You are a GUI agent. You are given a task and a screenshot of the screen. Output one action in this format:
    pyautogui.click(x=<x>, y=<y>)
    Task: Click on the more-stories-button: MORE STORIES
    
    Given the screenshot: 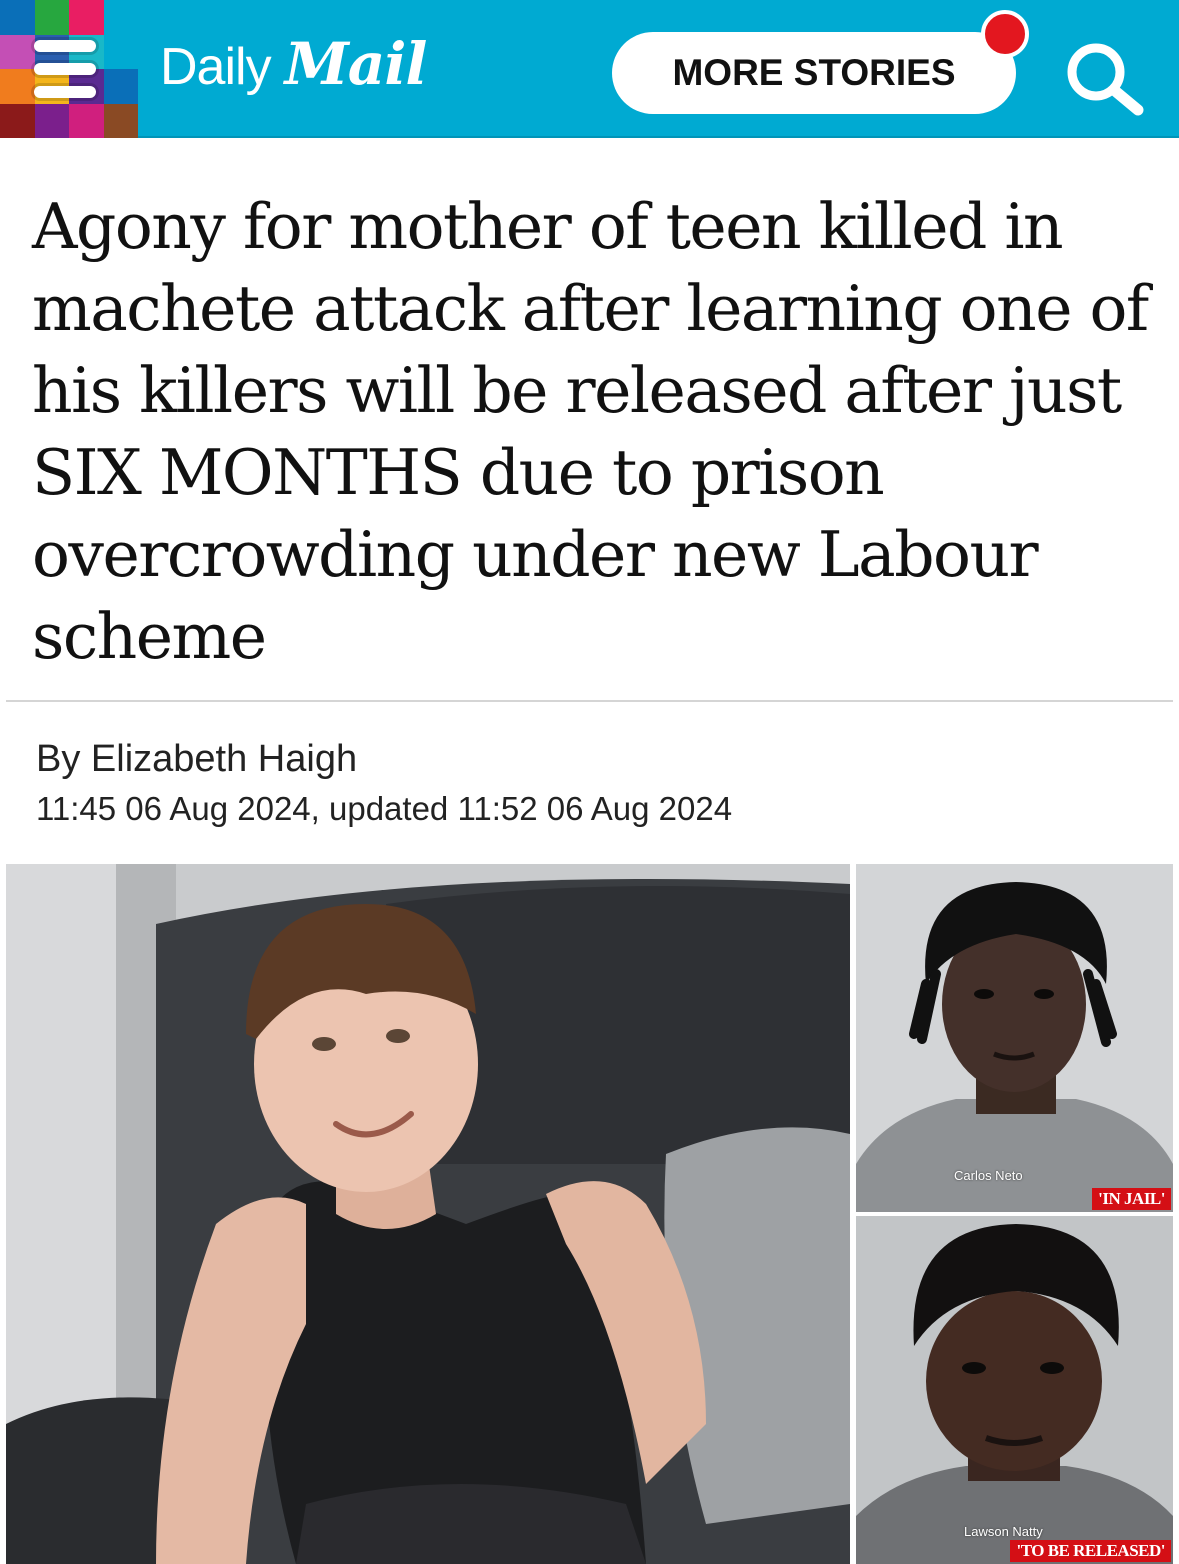 What is the action you would take?
    pyautogui.click(x=814, y=73)
    